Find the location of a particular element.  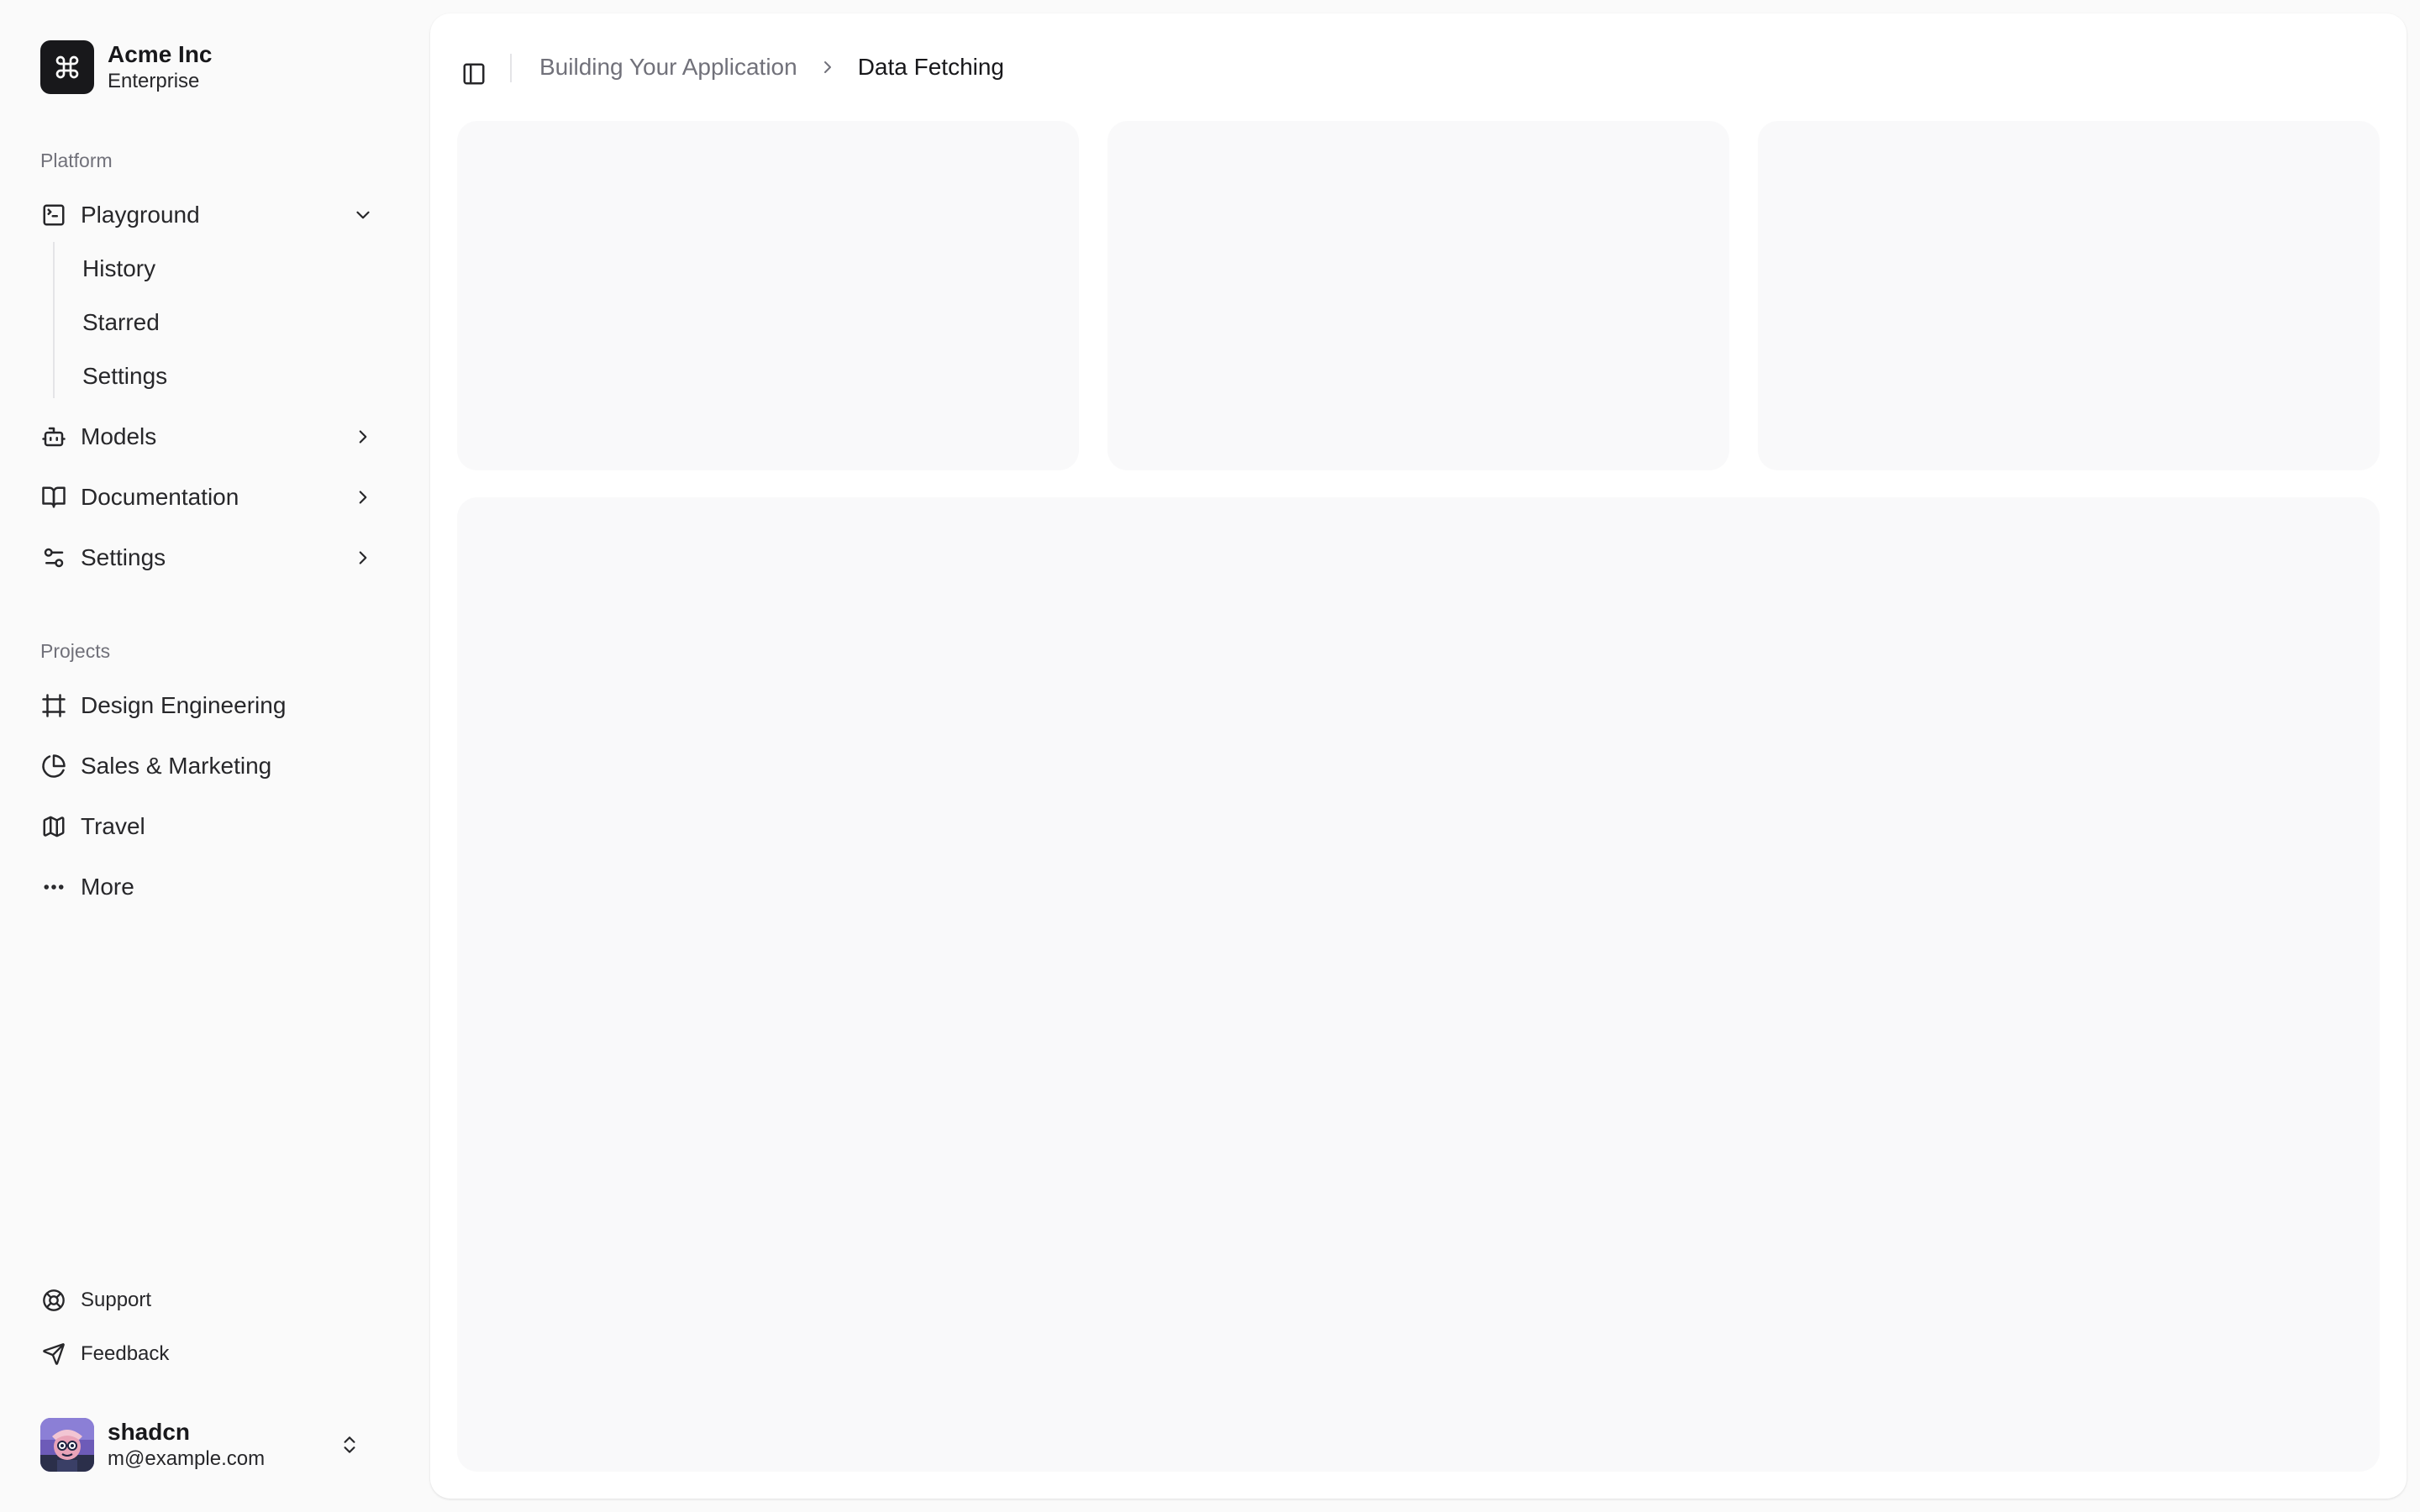

frame-icon is located at coordinates (53, 705).